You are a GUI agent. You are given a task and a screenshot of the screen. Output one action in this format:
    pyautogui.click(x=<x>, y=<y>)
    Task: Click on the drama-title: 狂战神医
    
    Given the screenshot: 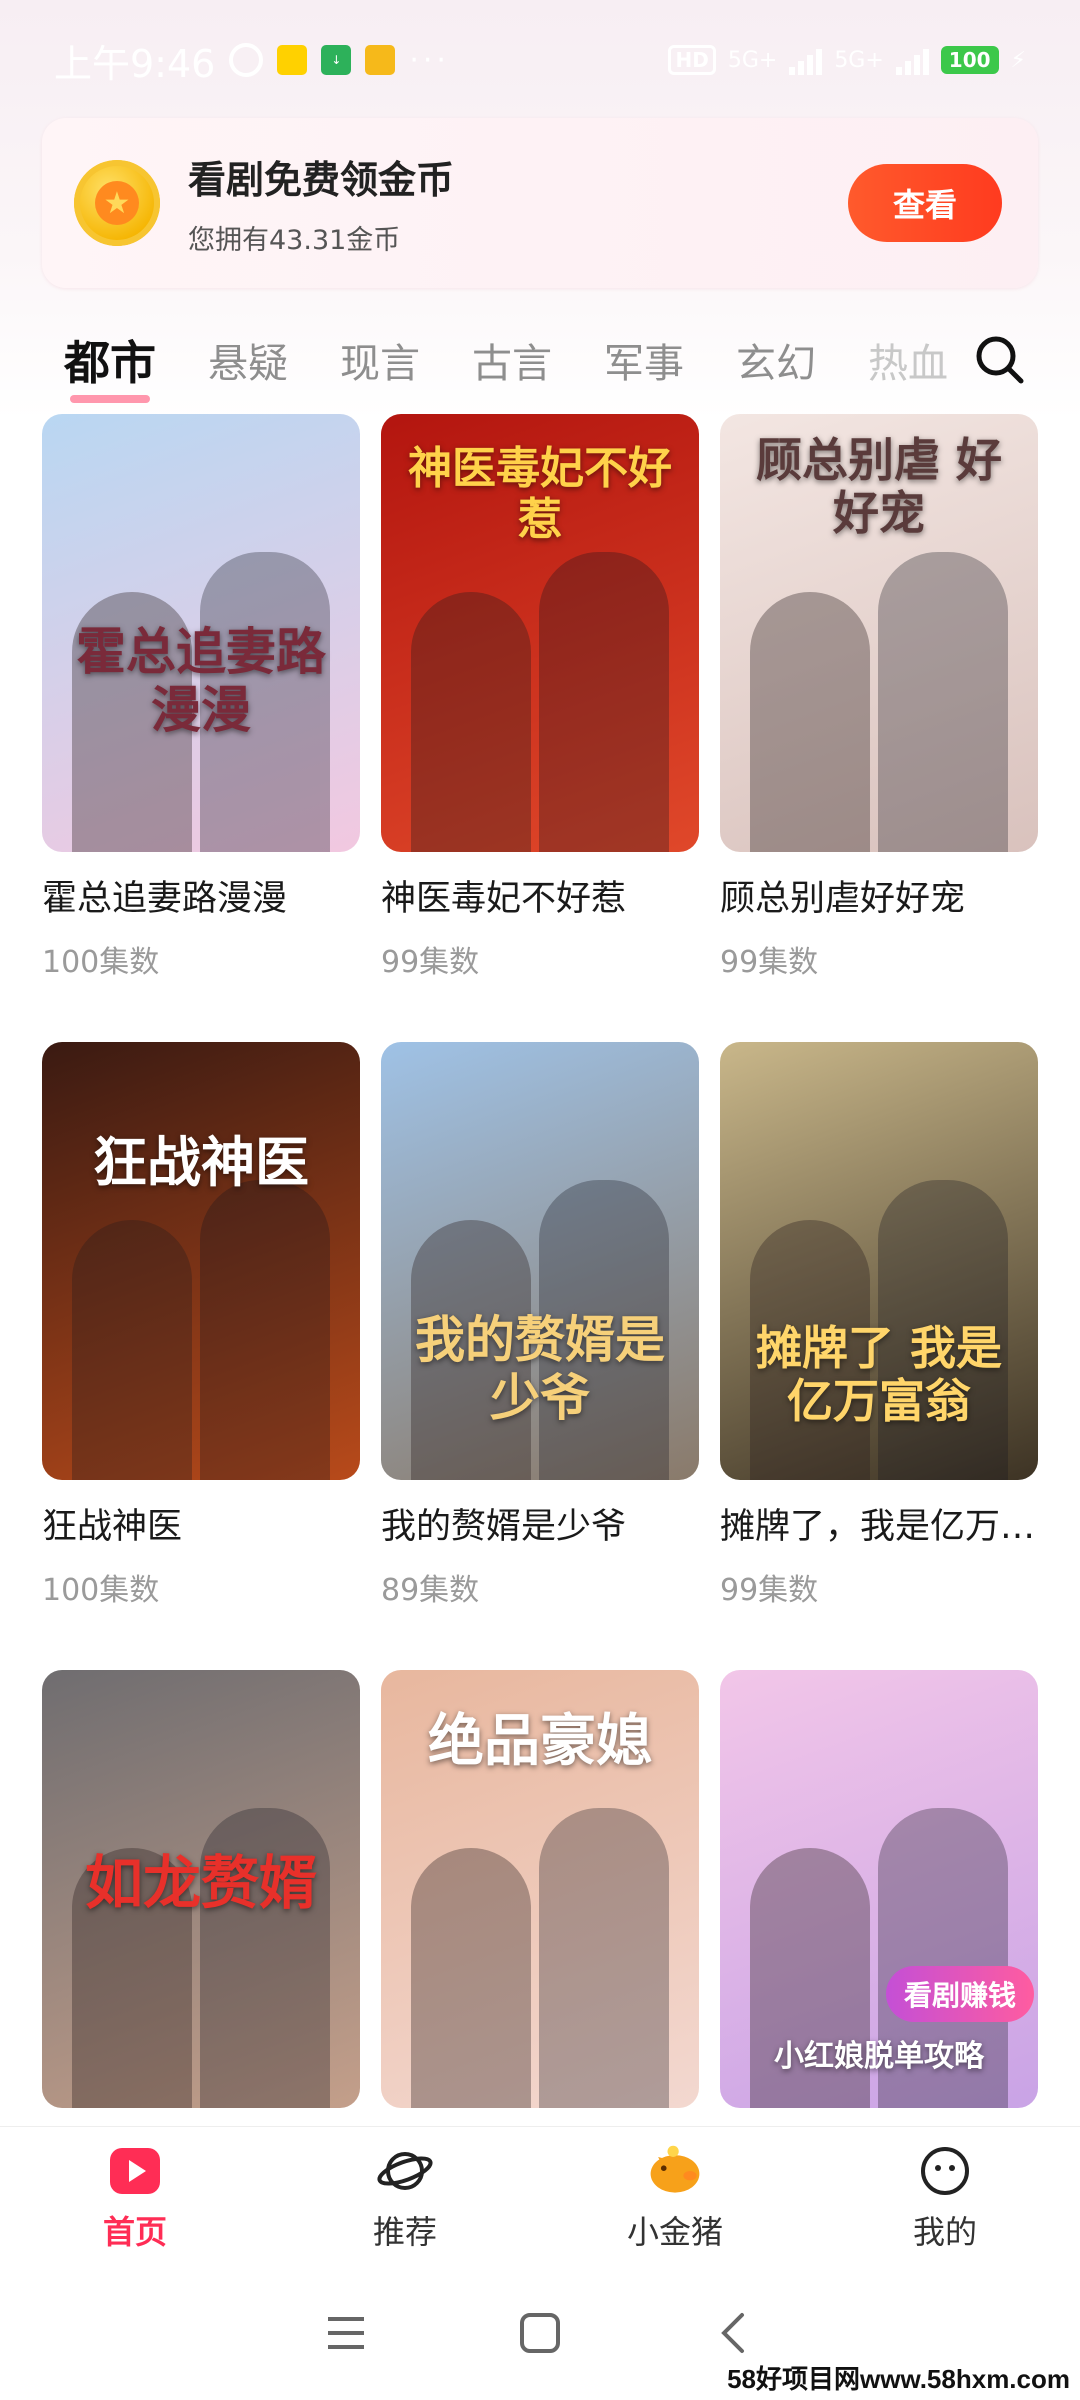 What is the action you would take?
    pyautogui.click(x=112, y=1527)
    